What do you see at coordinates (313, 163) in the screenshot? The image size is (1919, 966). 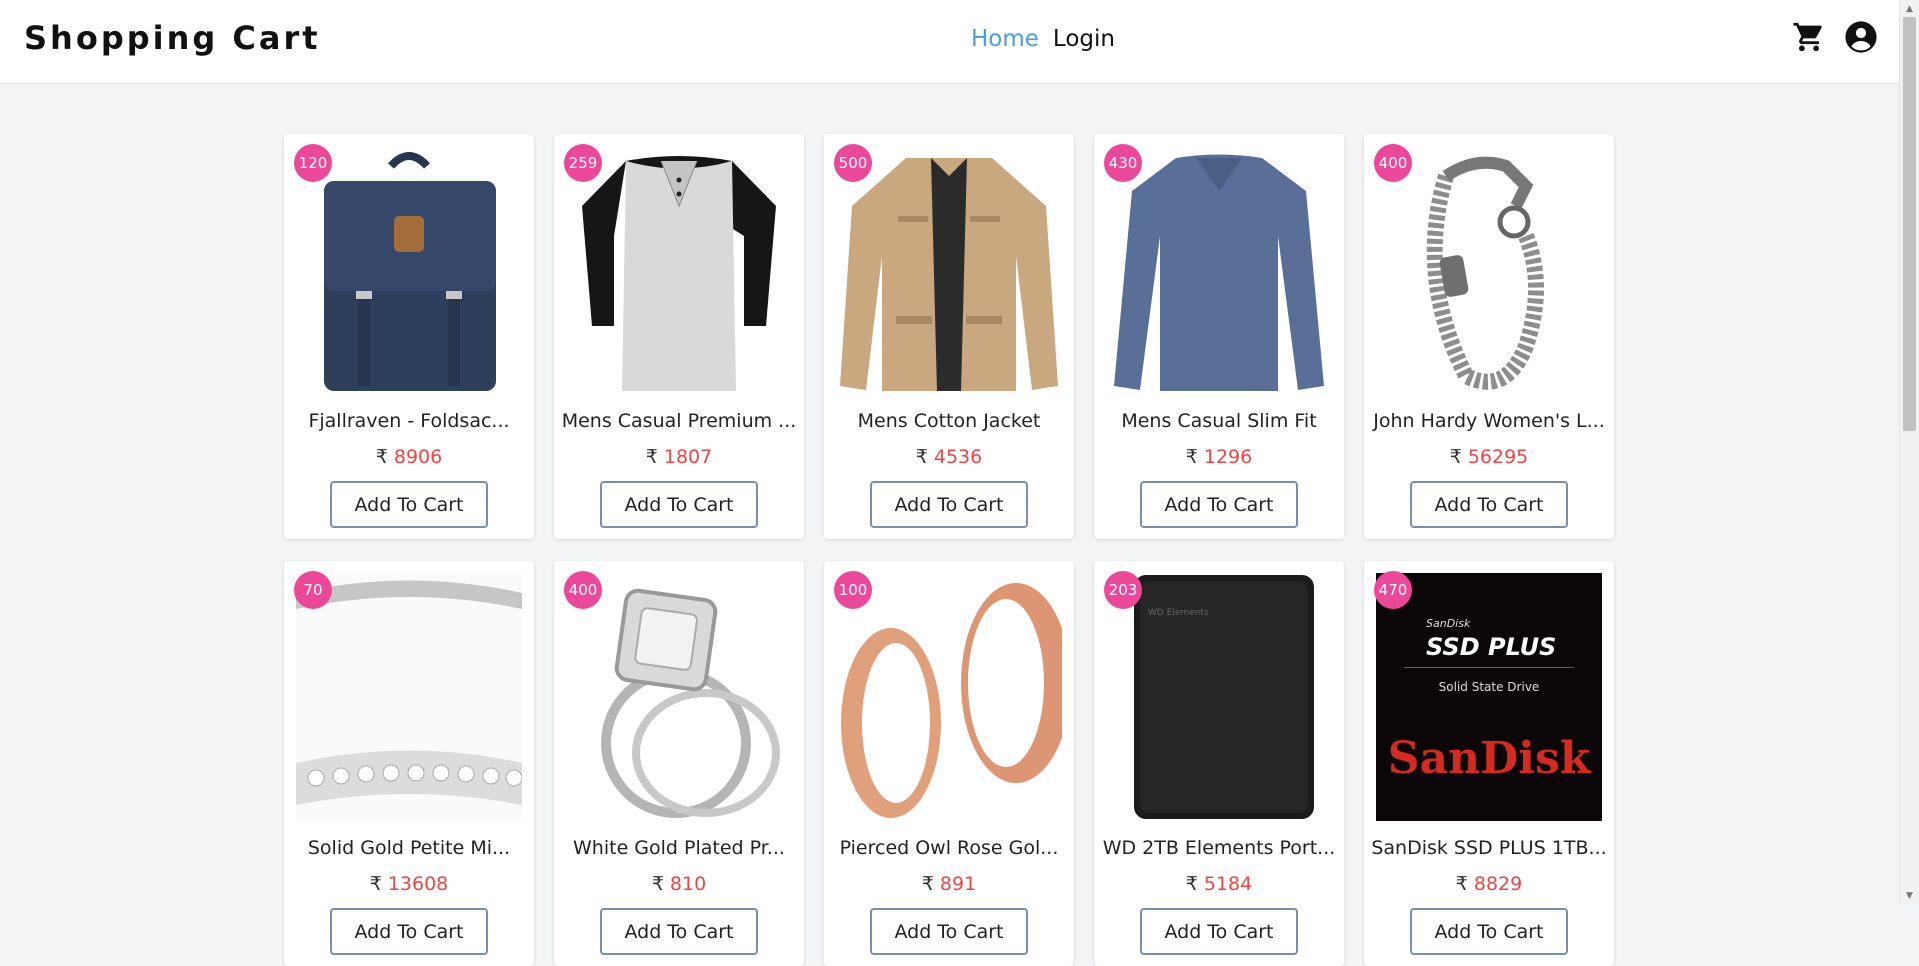 I see `rating-count-badge: 120` at bounding box center [313, 163].